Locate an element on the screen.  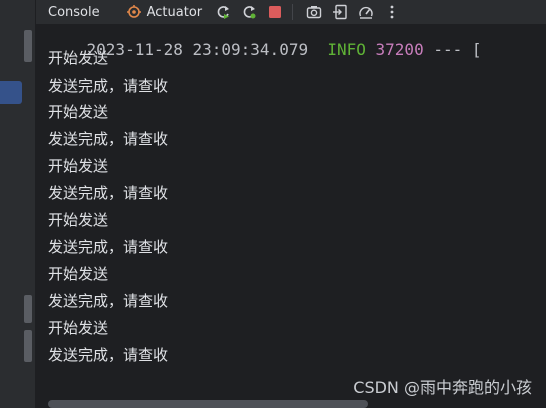
screenshot-button is located at coordinates (314, 12).